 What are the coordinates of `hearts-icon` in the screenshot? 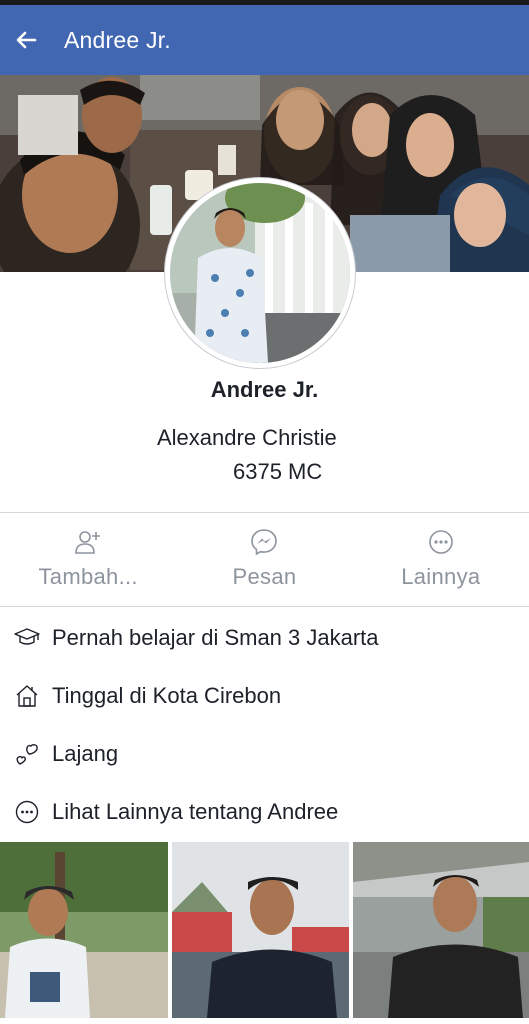 It's located at (27, 754).